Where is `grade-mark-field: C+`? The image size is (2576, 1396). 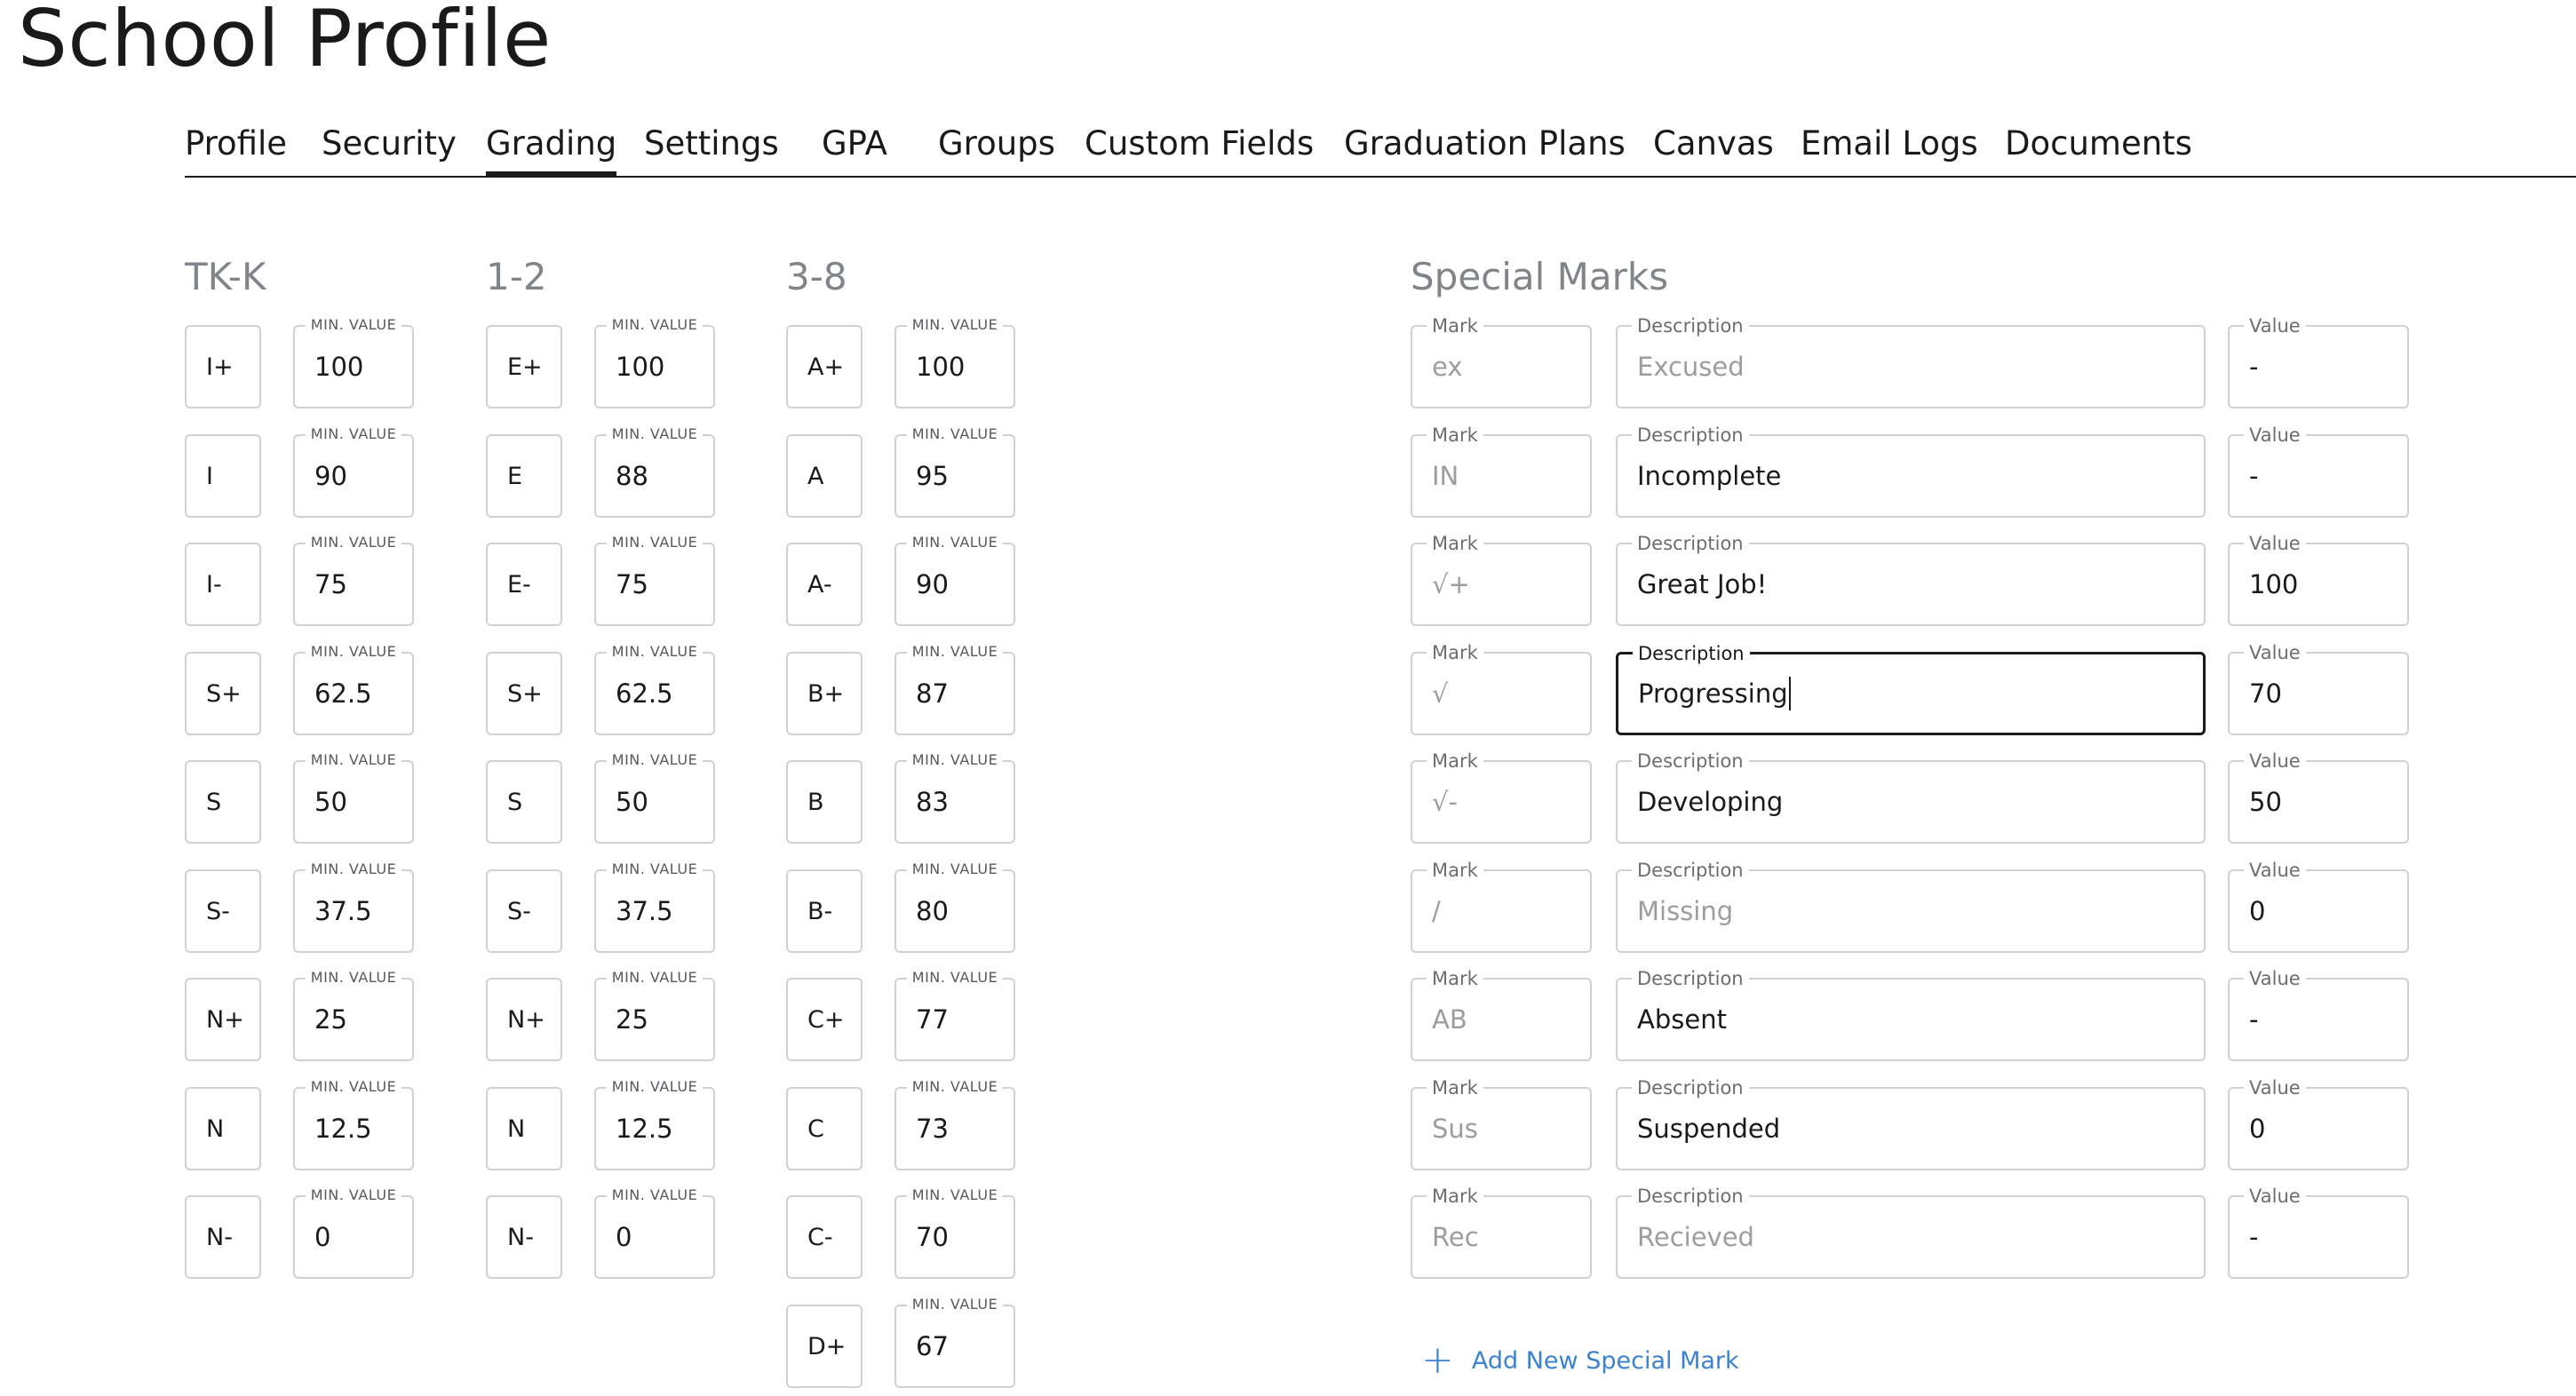 grade-mark-field: C+ is located at coordinates (824, 1019).